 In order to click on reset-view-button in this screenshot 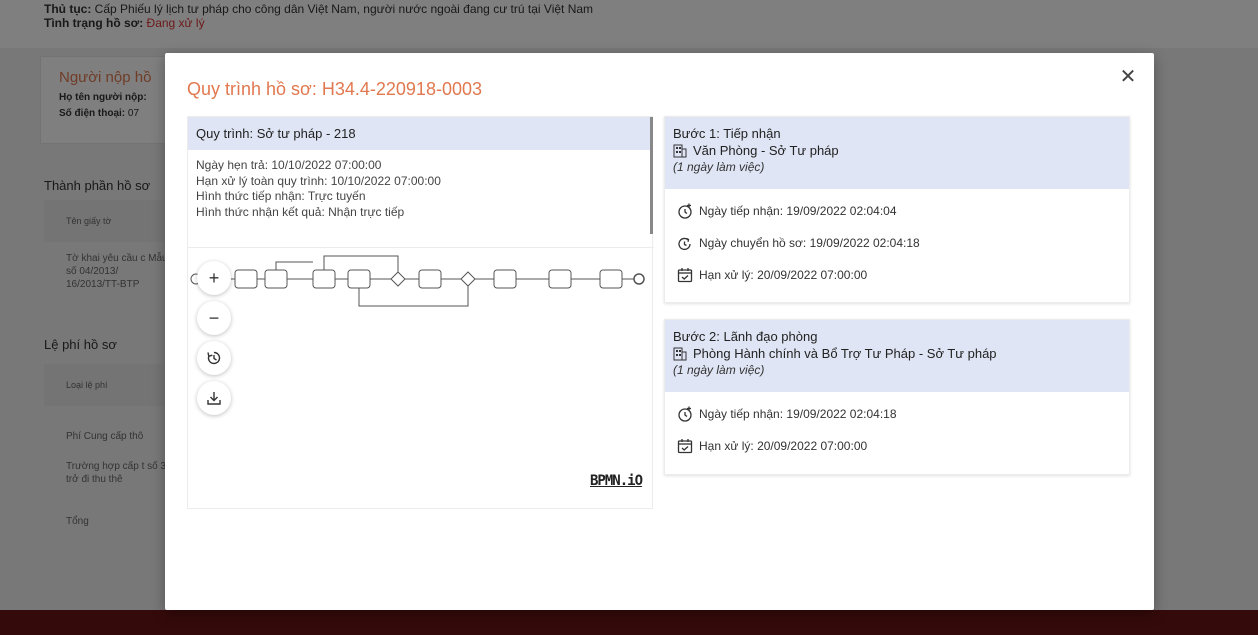, I will do `click(214, 358)`.